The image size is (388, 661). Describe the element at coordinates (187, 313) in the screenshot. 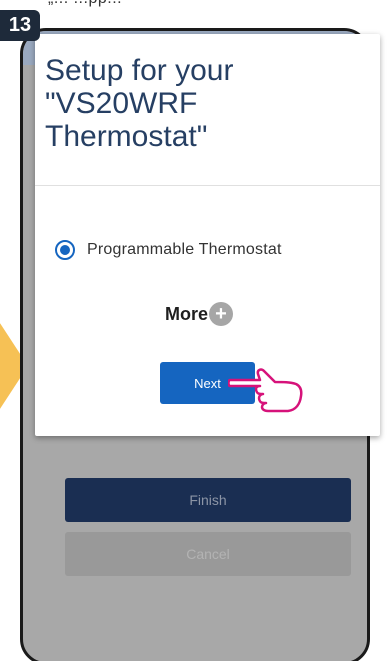

I see `more-label: More` at that location.